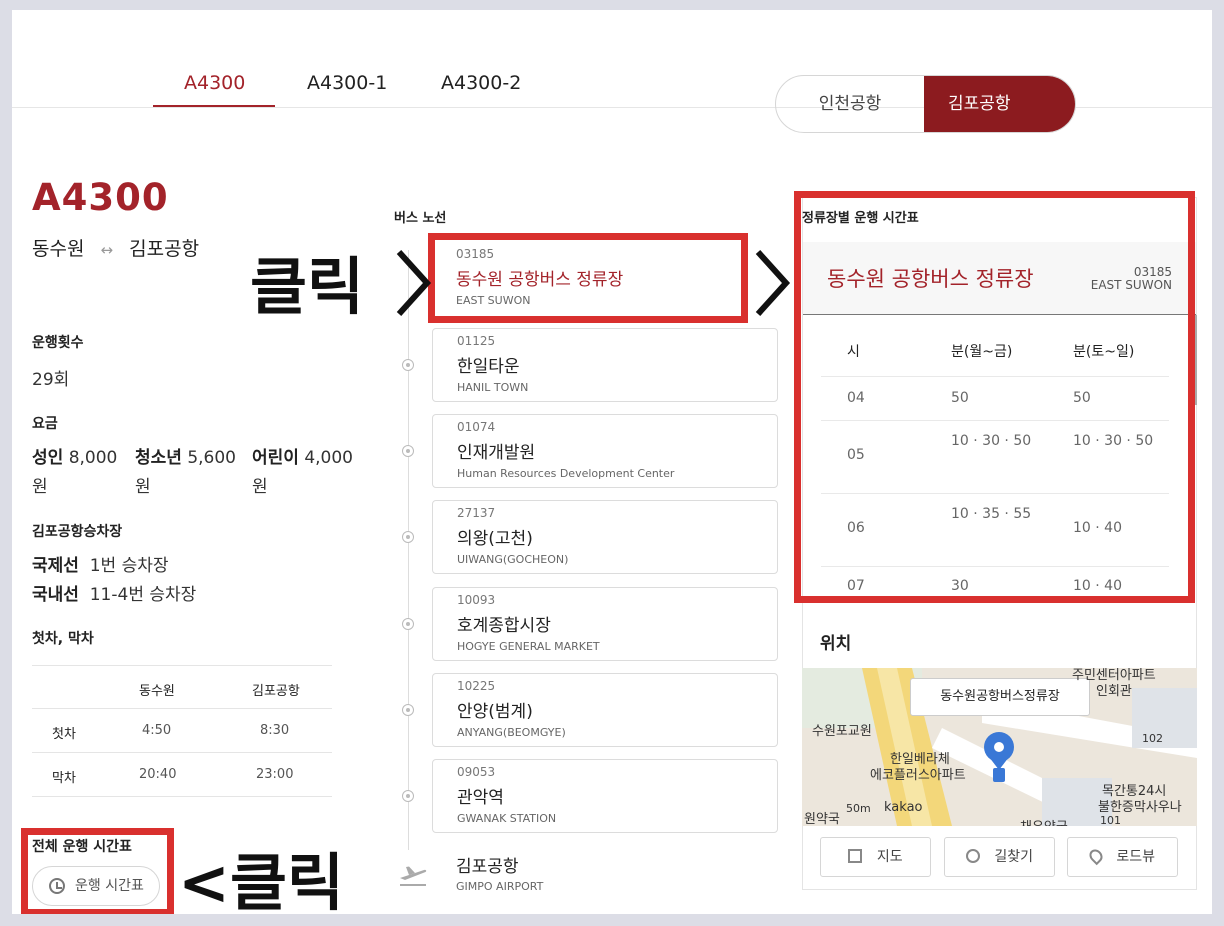 Image resolution: width=1224 pixels, height=926 pixels. Describe the element at coordinates (1152, 738) in the screenshot. I see `map-label: 102` at that location.